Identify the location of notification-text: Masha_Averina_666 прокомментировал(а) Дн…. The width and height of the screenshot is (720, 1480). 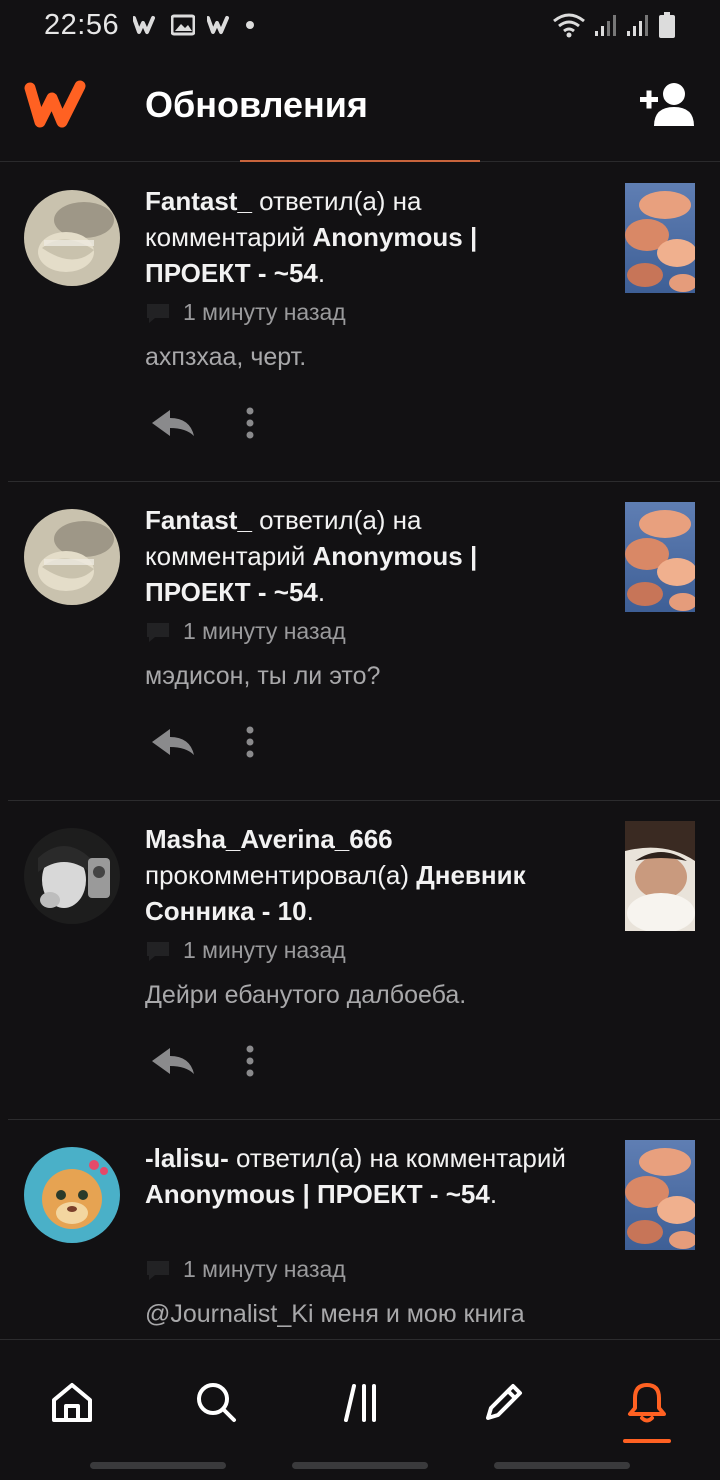
(365, 875).